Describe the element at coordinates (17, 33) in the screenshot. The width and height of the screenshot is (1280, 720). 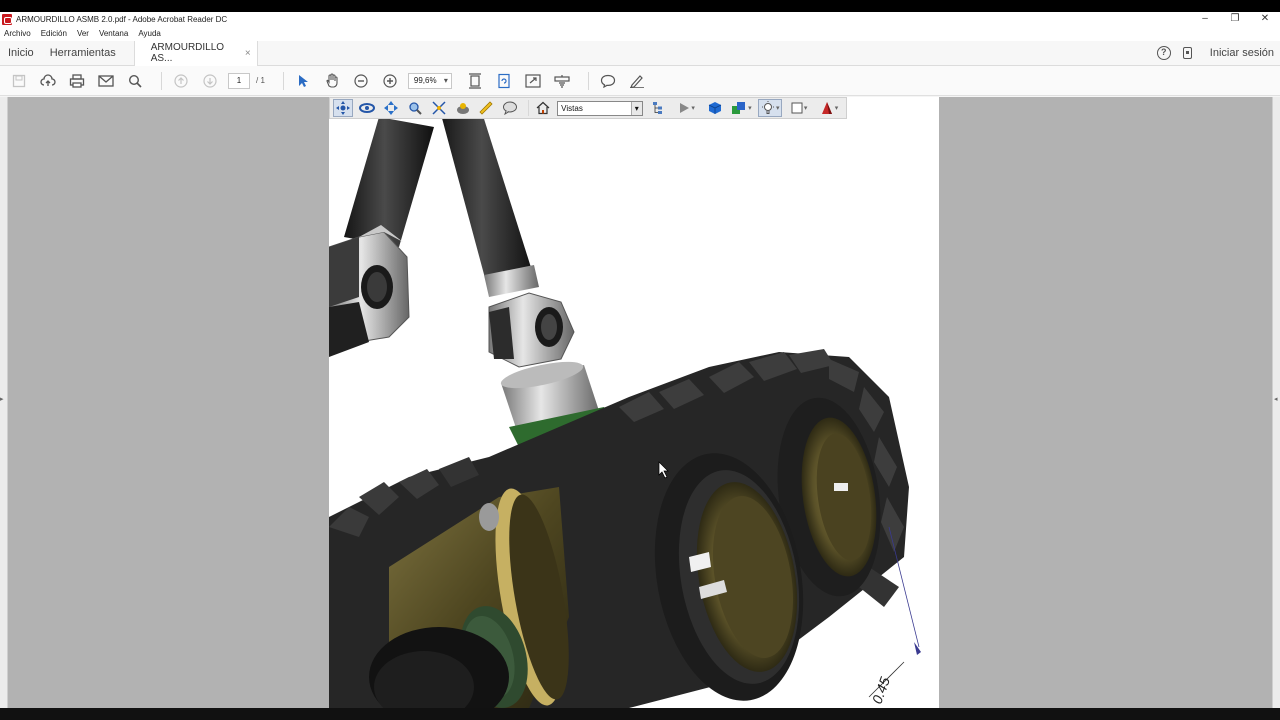
I see `menu-archivo: Archivo` at that location.